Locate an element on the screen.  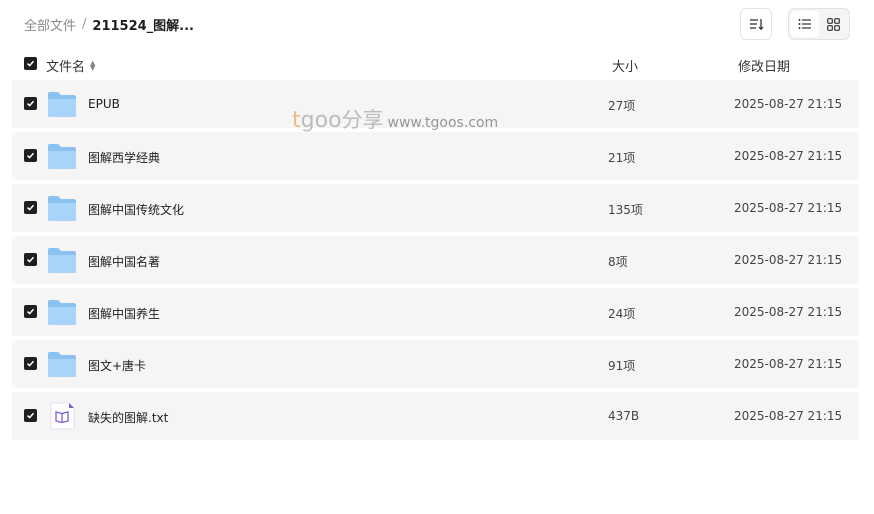
file-size: 21项 is located at coordinates (622, 158).